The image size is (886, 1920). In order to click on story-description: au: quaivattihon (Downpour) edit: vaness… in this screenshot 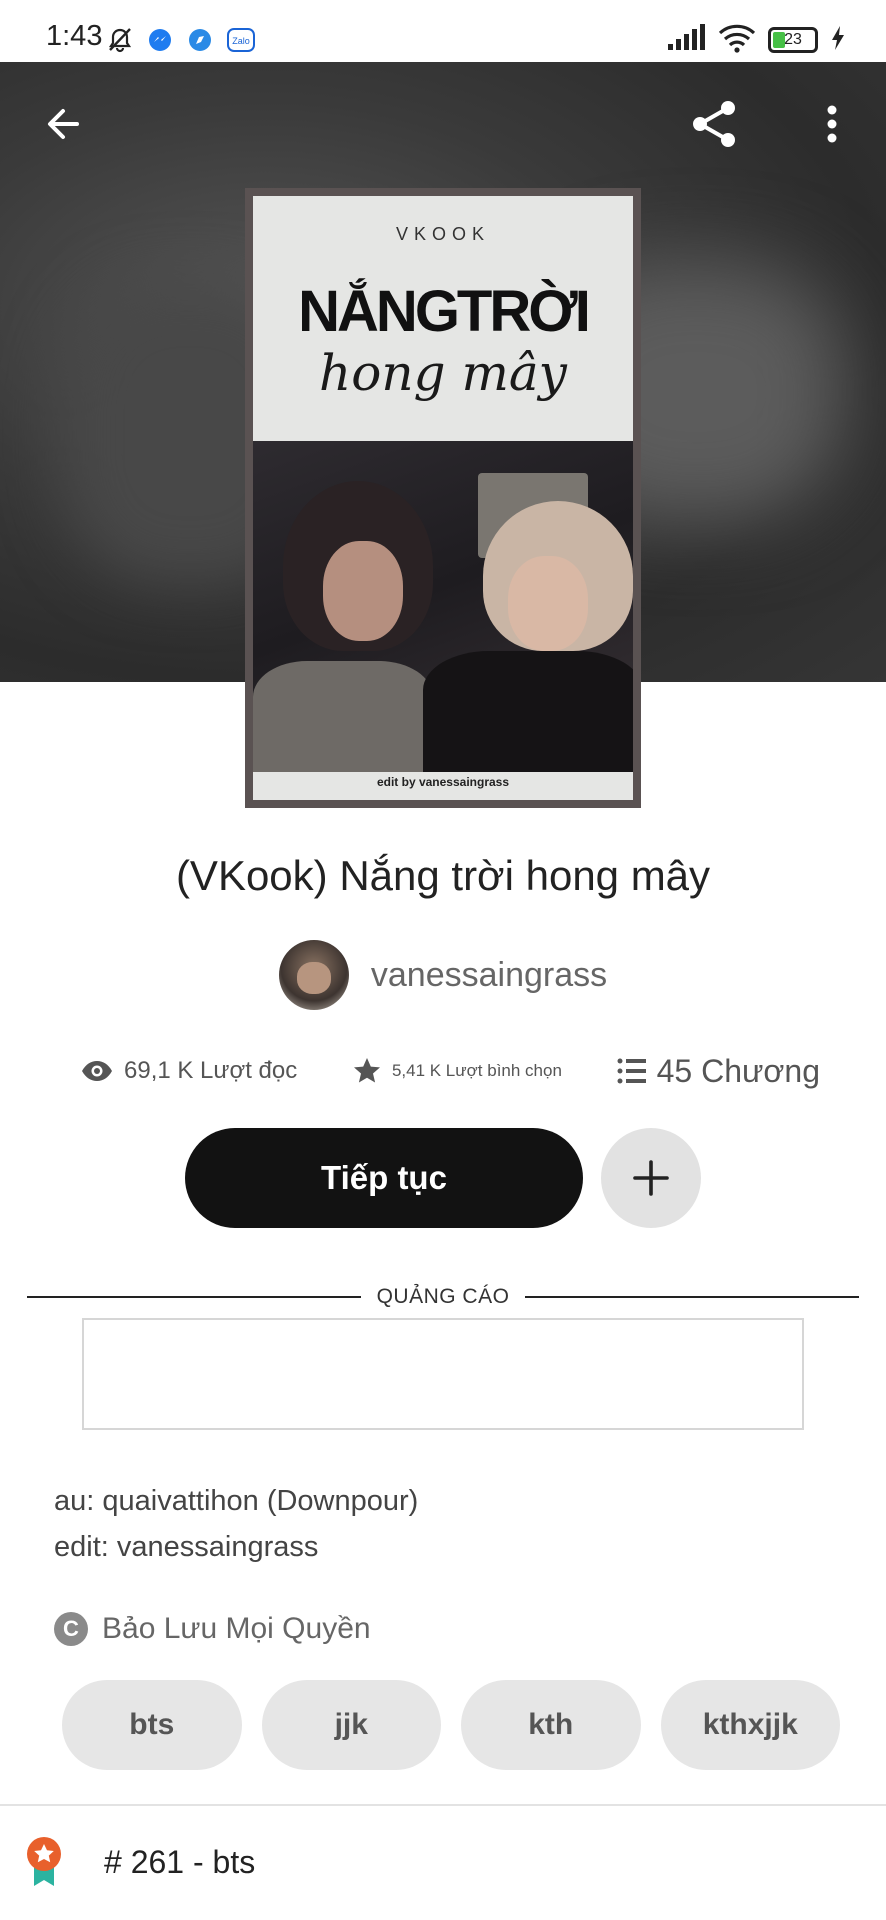, I will do `click(444, 1524)`.